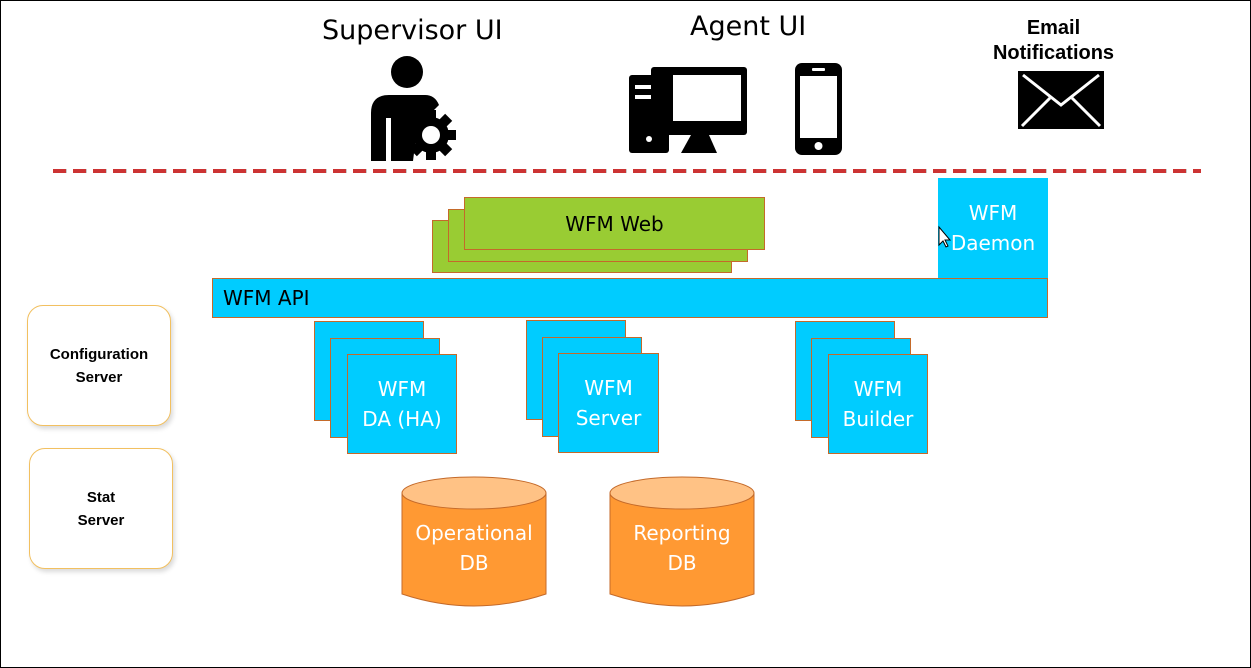  What do you see at coordinates (474, 563) in the screenshot?
I see `operational-line2: DB` at bounding box center [474, 563].